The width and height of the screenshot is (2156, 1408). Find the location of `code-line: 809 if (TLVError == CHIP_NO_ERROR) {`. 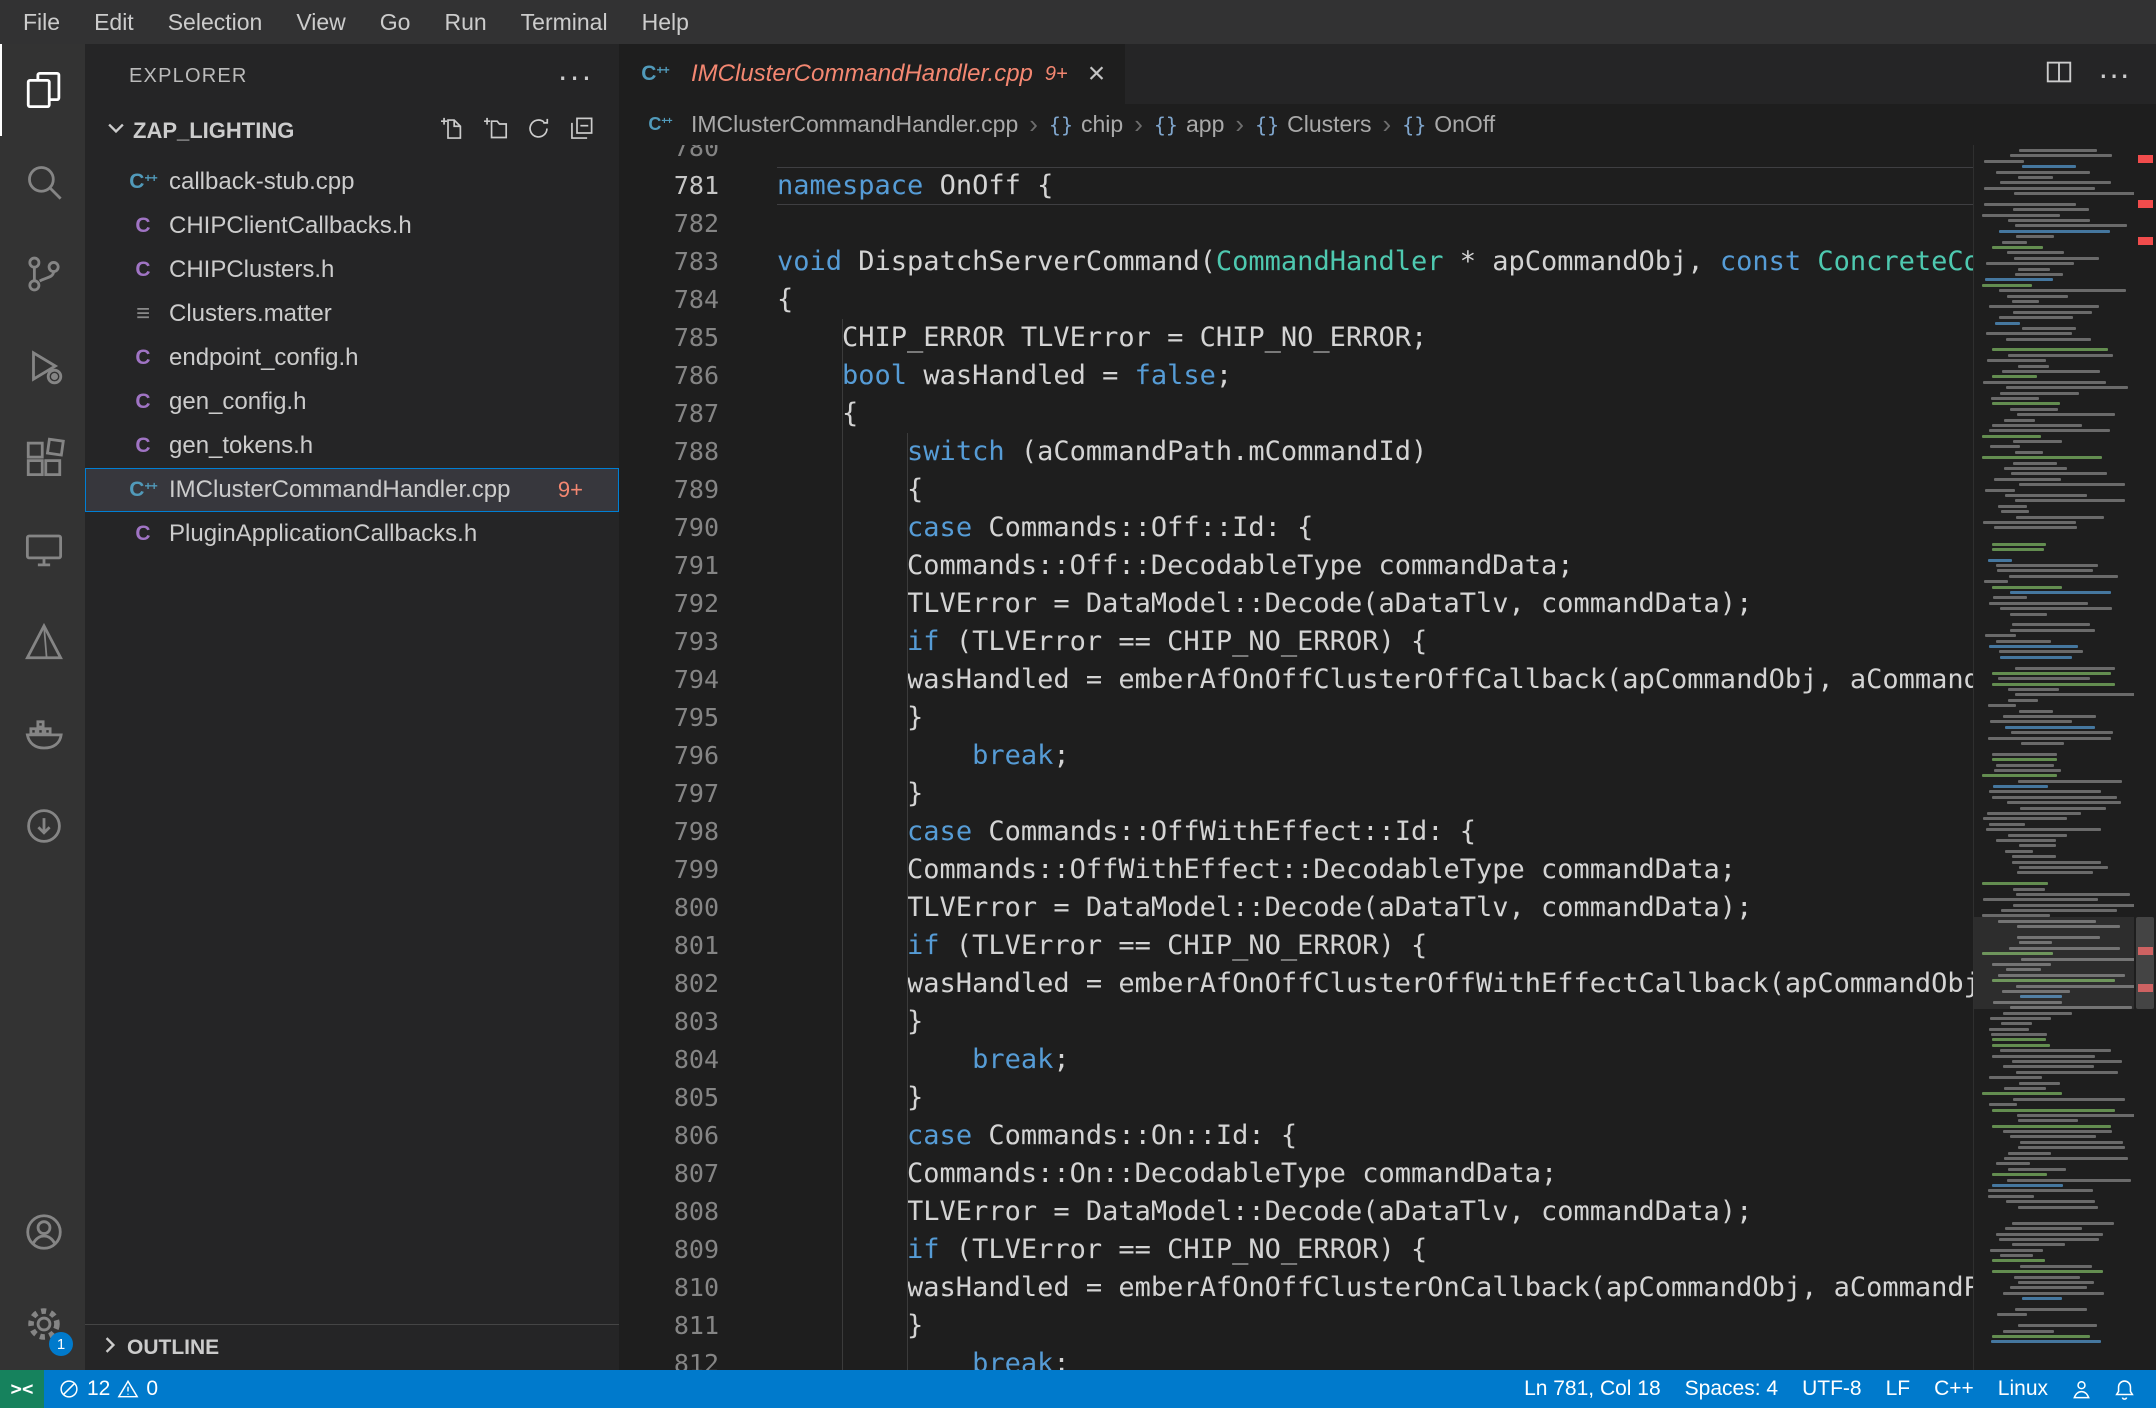

code-line: 809 if (TLVError == CHIP_NO_ERROR) { is located at coordinates (1296, 1250).